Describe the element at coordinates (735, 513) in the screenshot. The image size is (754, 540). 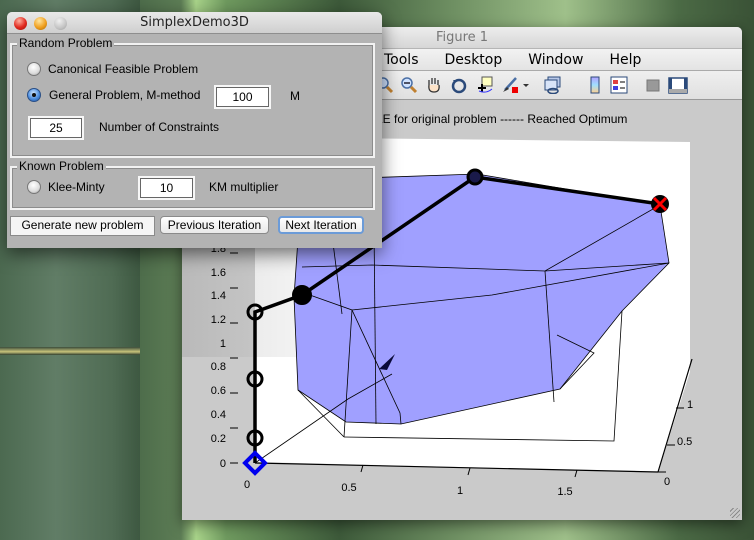
I see `window-resize-grip` at that location.